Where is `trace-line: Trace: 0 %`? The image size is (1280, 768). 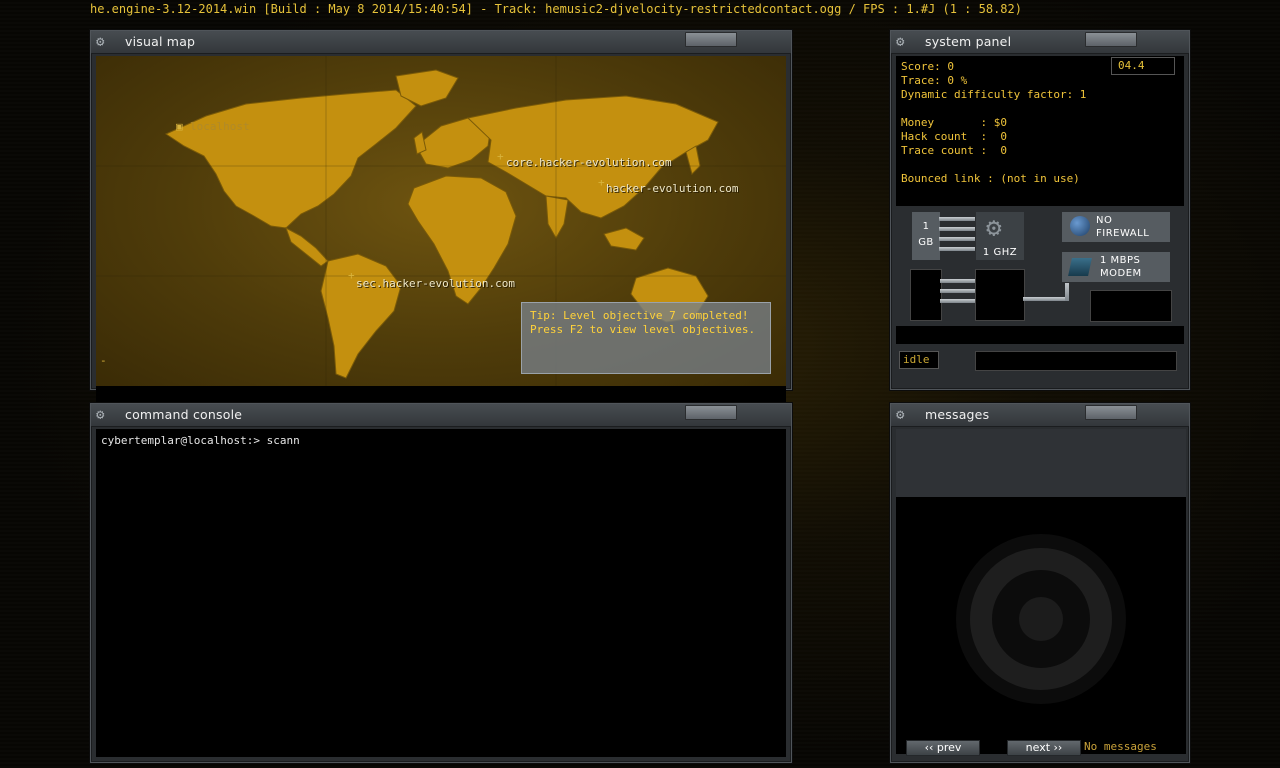
trace-line: Trace: 0 % is located at coordinates (934, 80).